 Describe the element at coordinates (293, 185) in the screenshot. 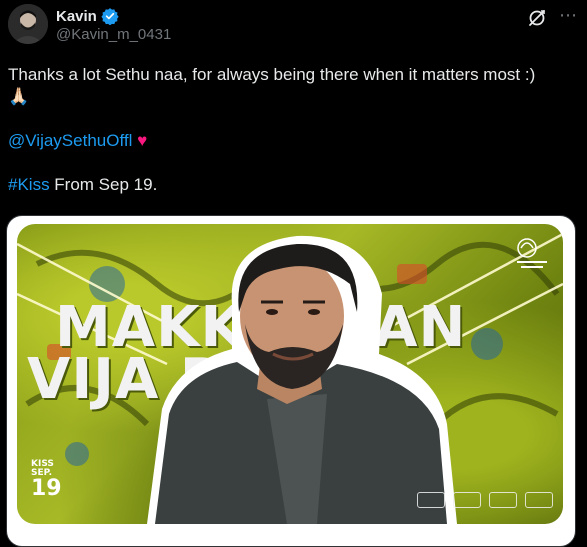

I see `hashtag-line: #Kiss From Sep 19.` at that location.